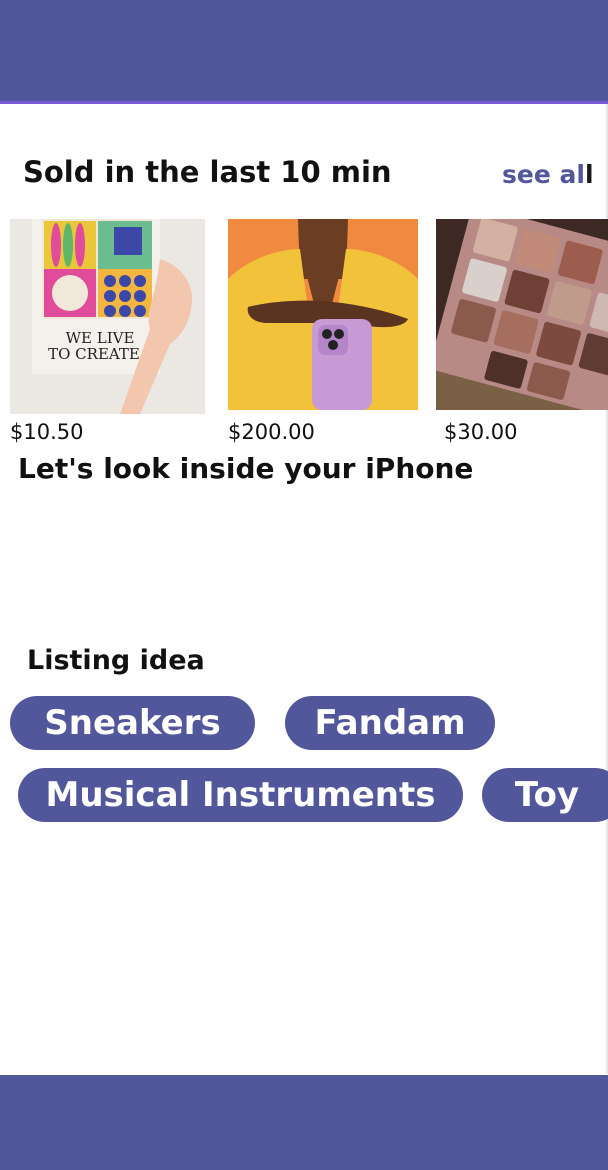 This screenshot has width=608, height=1170. Describe the element at coordinates (390, 723) in the screenshot. I see `chip-fandam: Fandam` at that location.